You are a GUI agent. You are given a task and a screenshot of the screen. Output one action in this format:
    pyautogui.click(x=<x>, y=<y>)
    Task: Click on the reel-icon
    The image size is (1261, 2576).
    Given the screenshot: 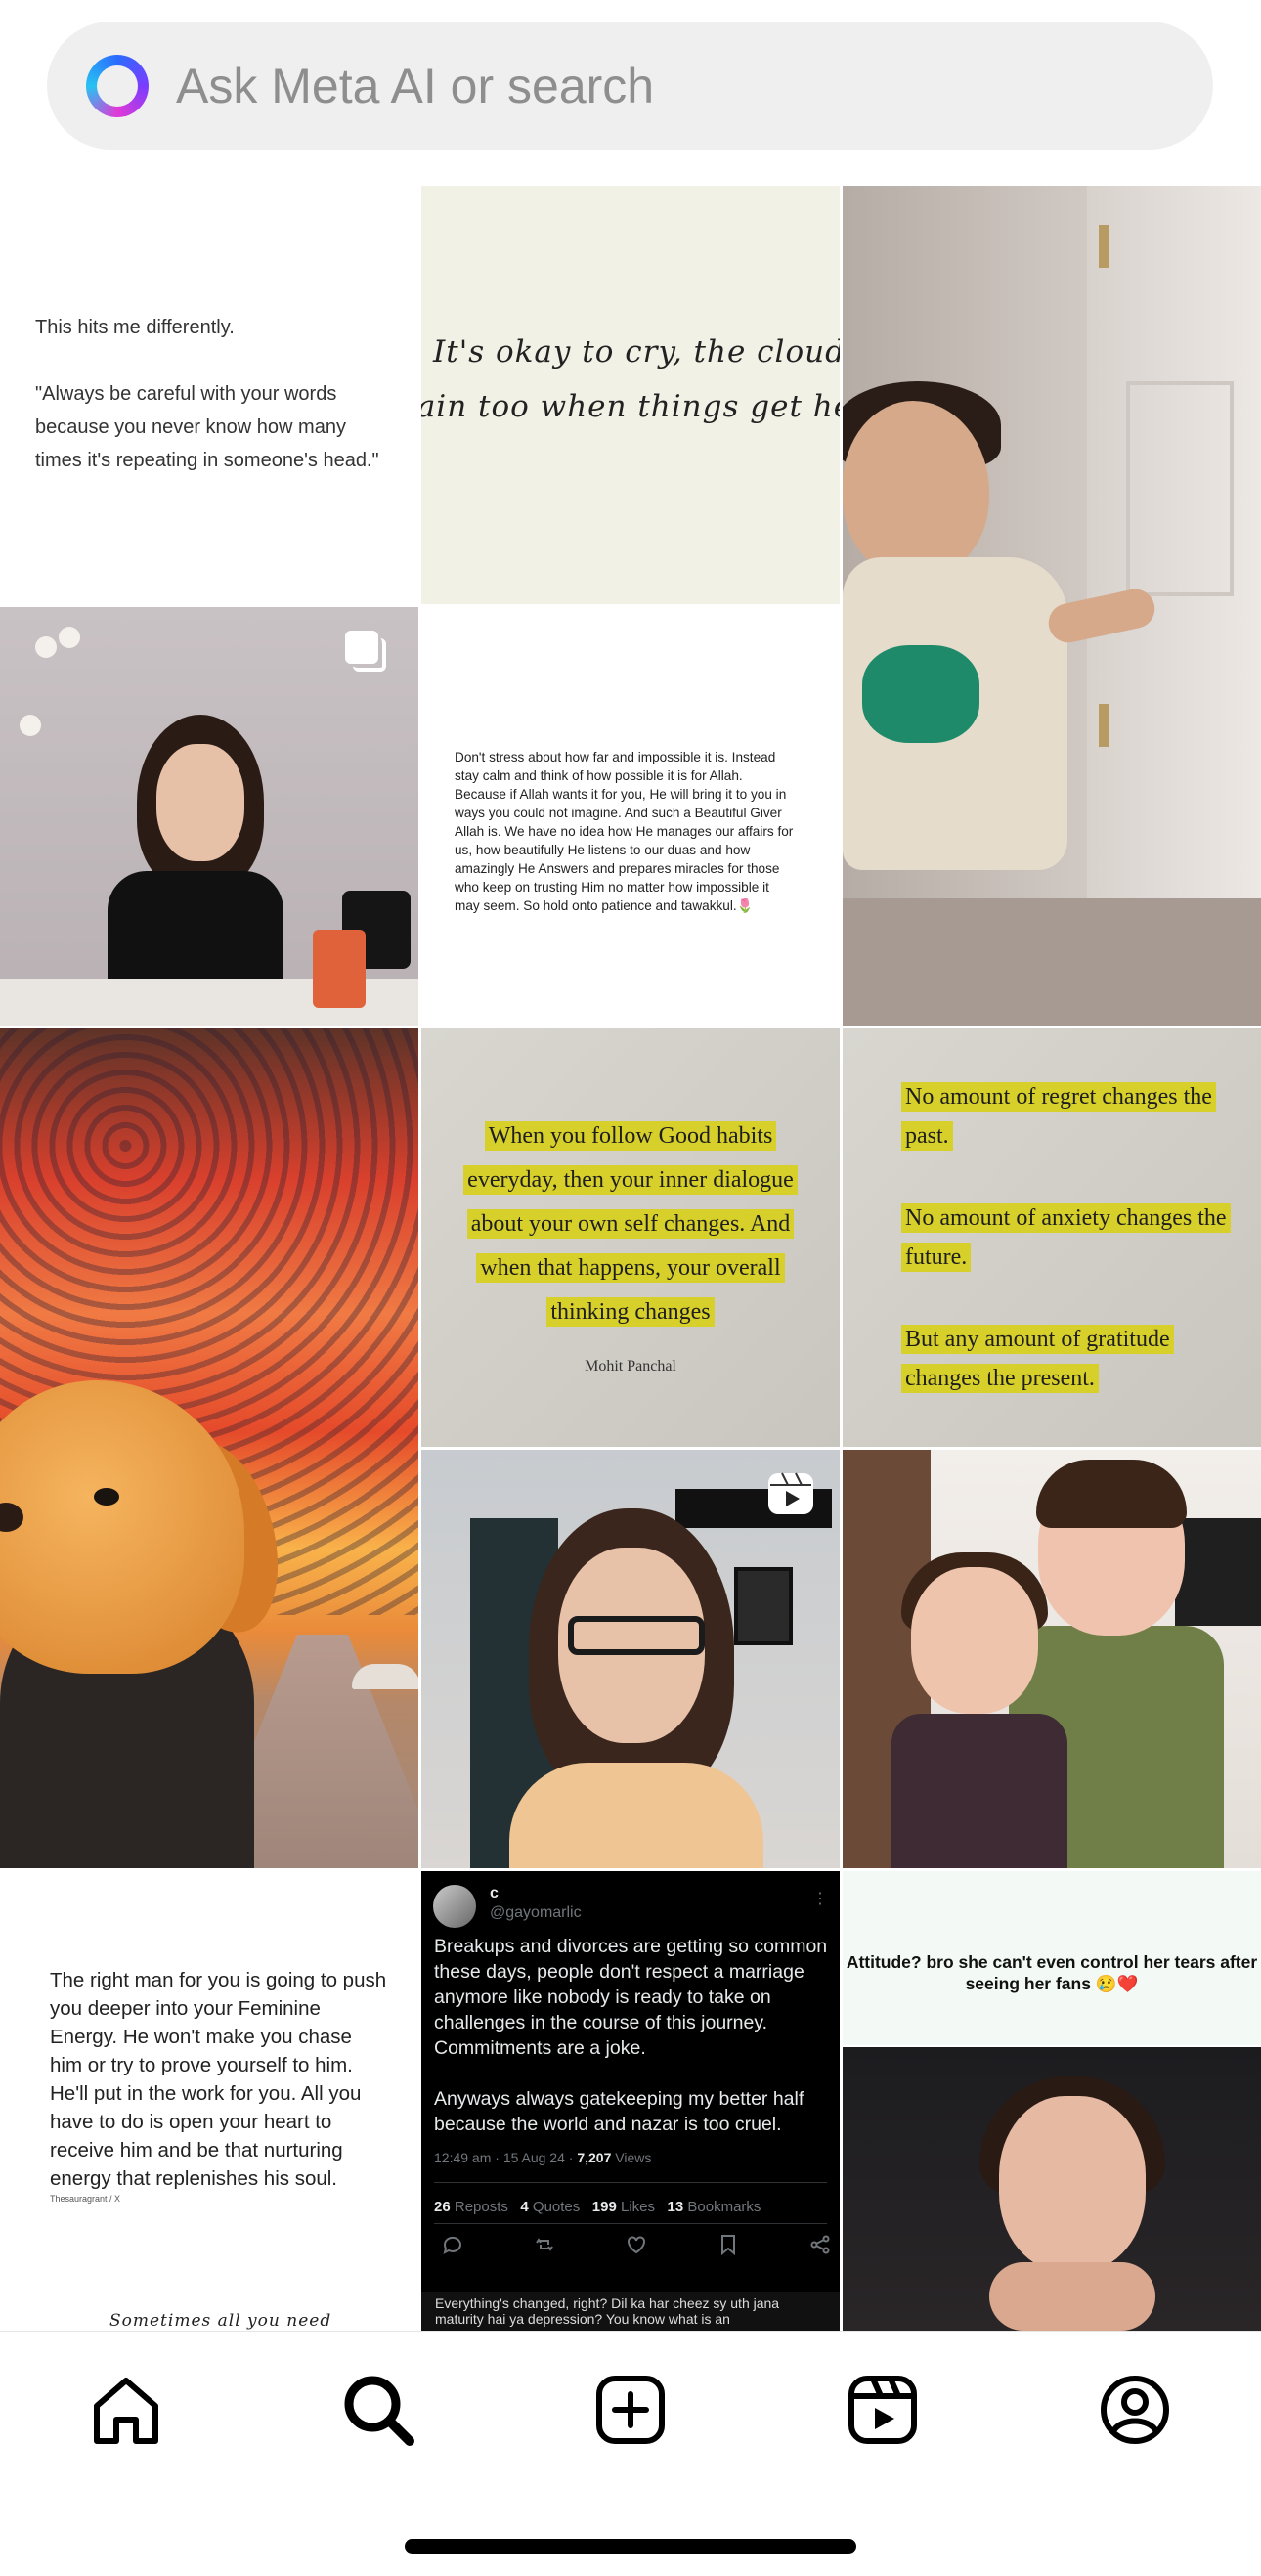 What is the action you would take?
    pyautogui.click(x=790, y=1493)
    